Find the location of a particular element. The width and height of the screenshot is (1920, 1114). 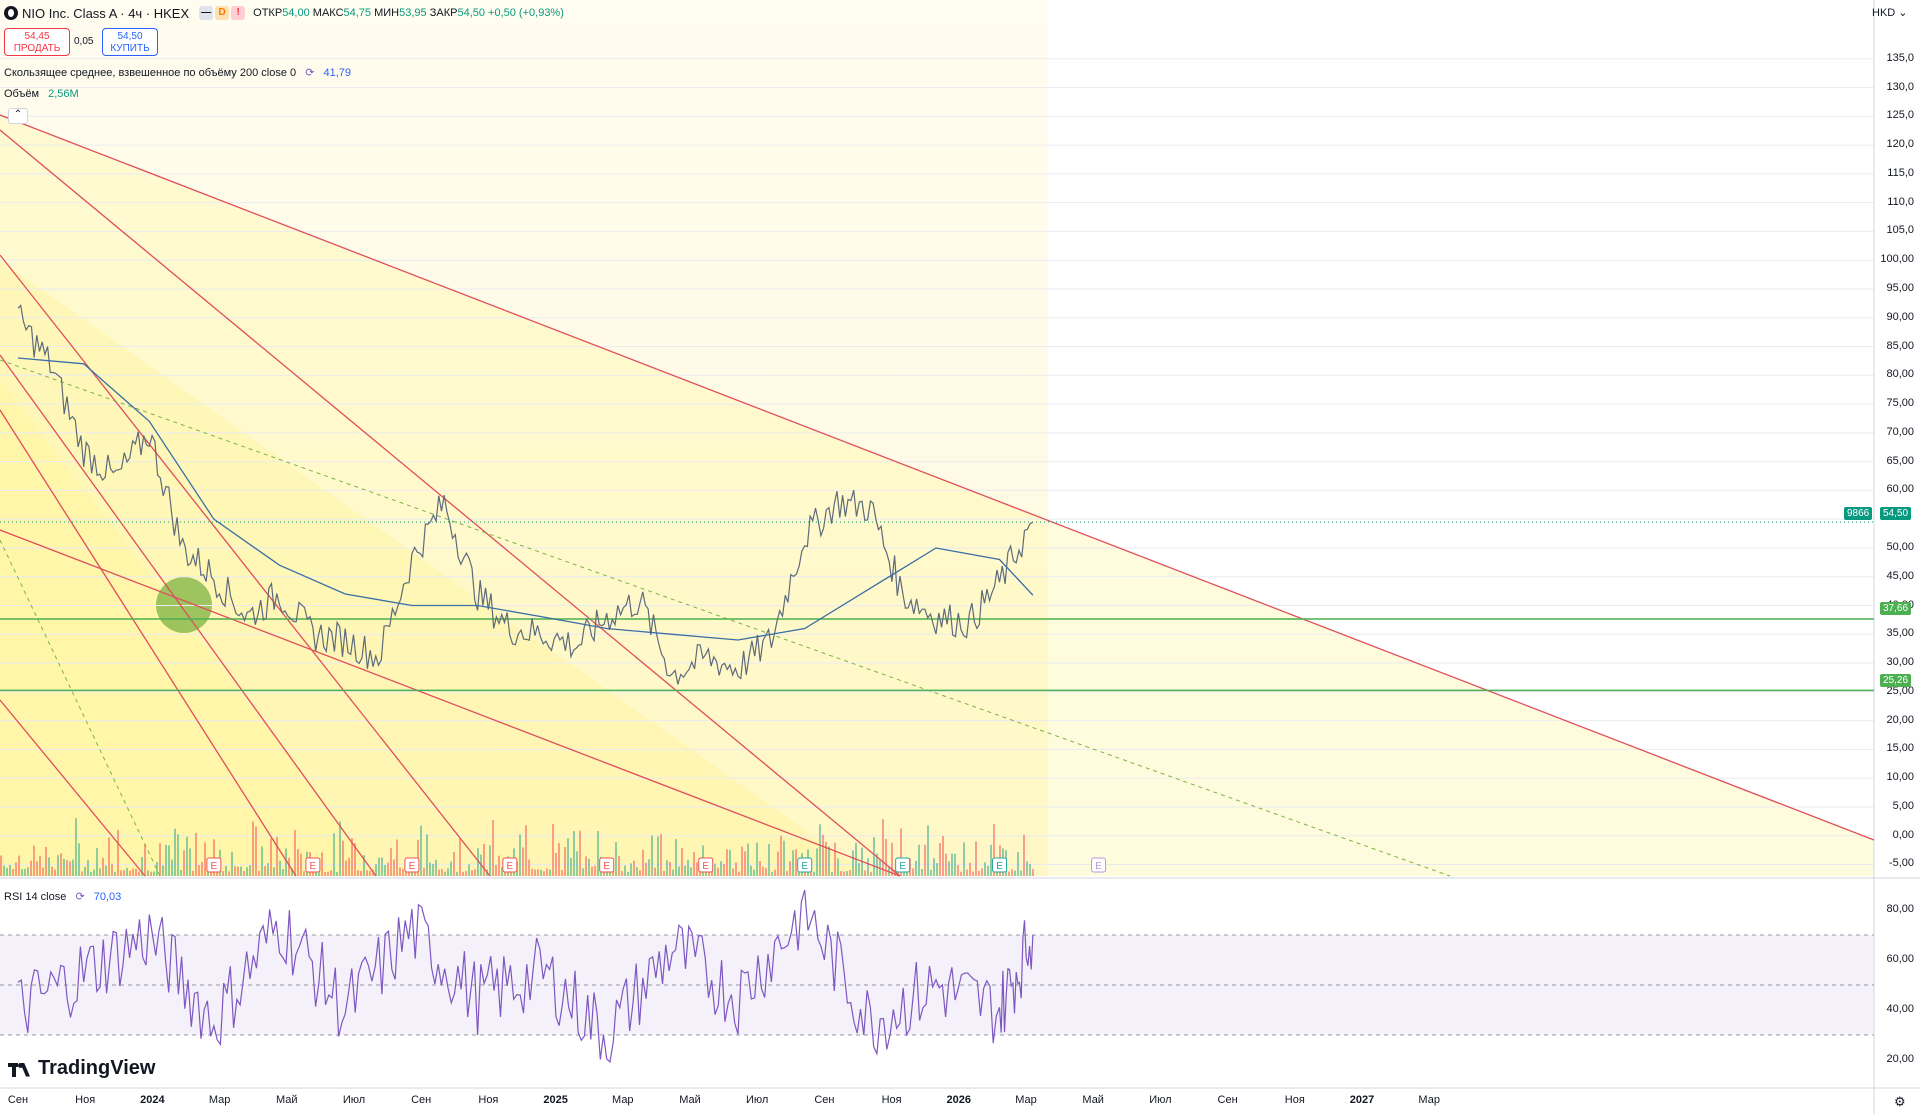

sell-button: 54,45 ПРОДАТЬ is located at coordinates (37, 42).